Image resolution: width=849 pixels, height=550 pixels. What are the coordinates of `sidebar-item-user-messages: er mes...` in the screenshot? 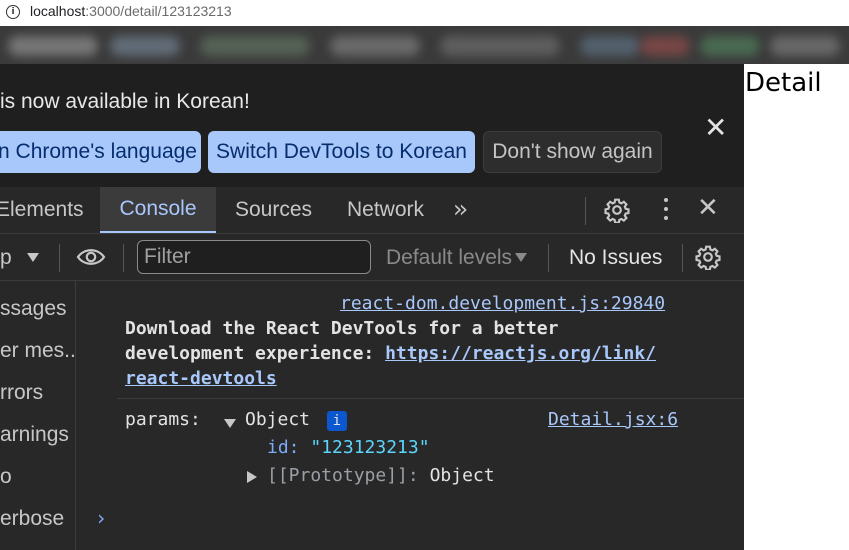 It's located at (37, 351).